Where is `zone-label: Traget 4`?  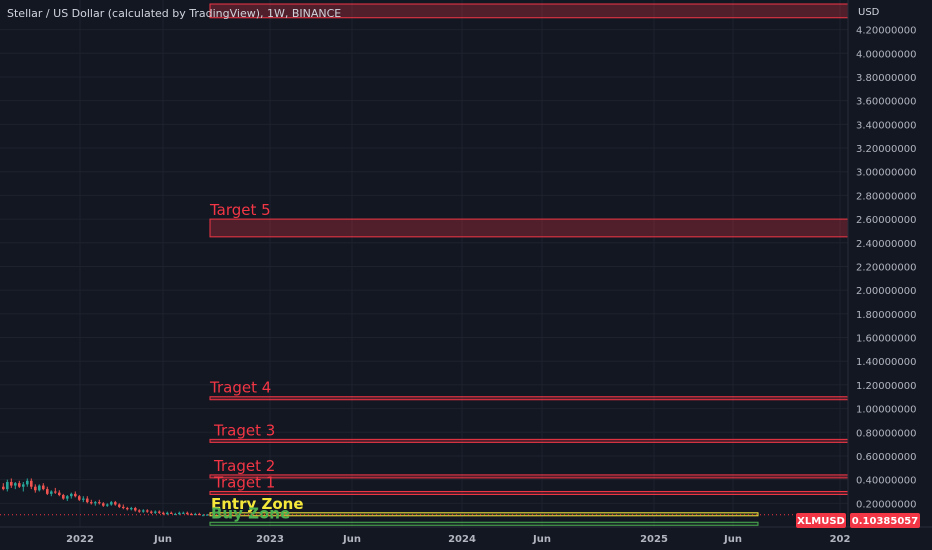
zone-label: Traget 4 is located at coordinates (240, 388).